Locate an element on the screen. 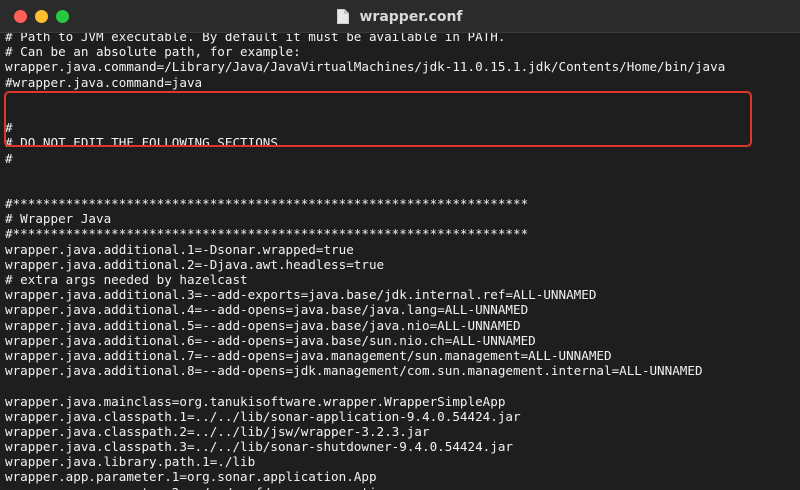  highlight-annotation-box is located at coordinates (378, 119).